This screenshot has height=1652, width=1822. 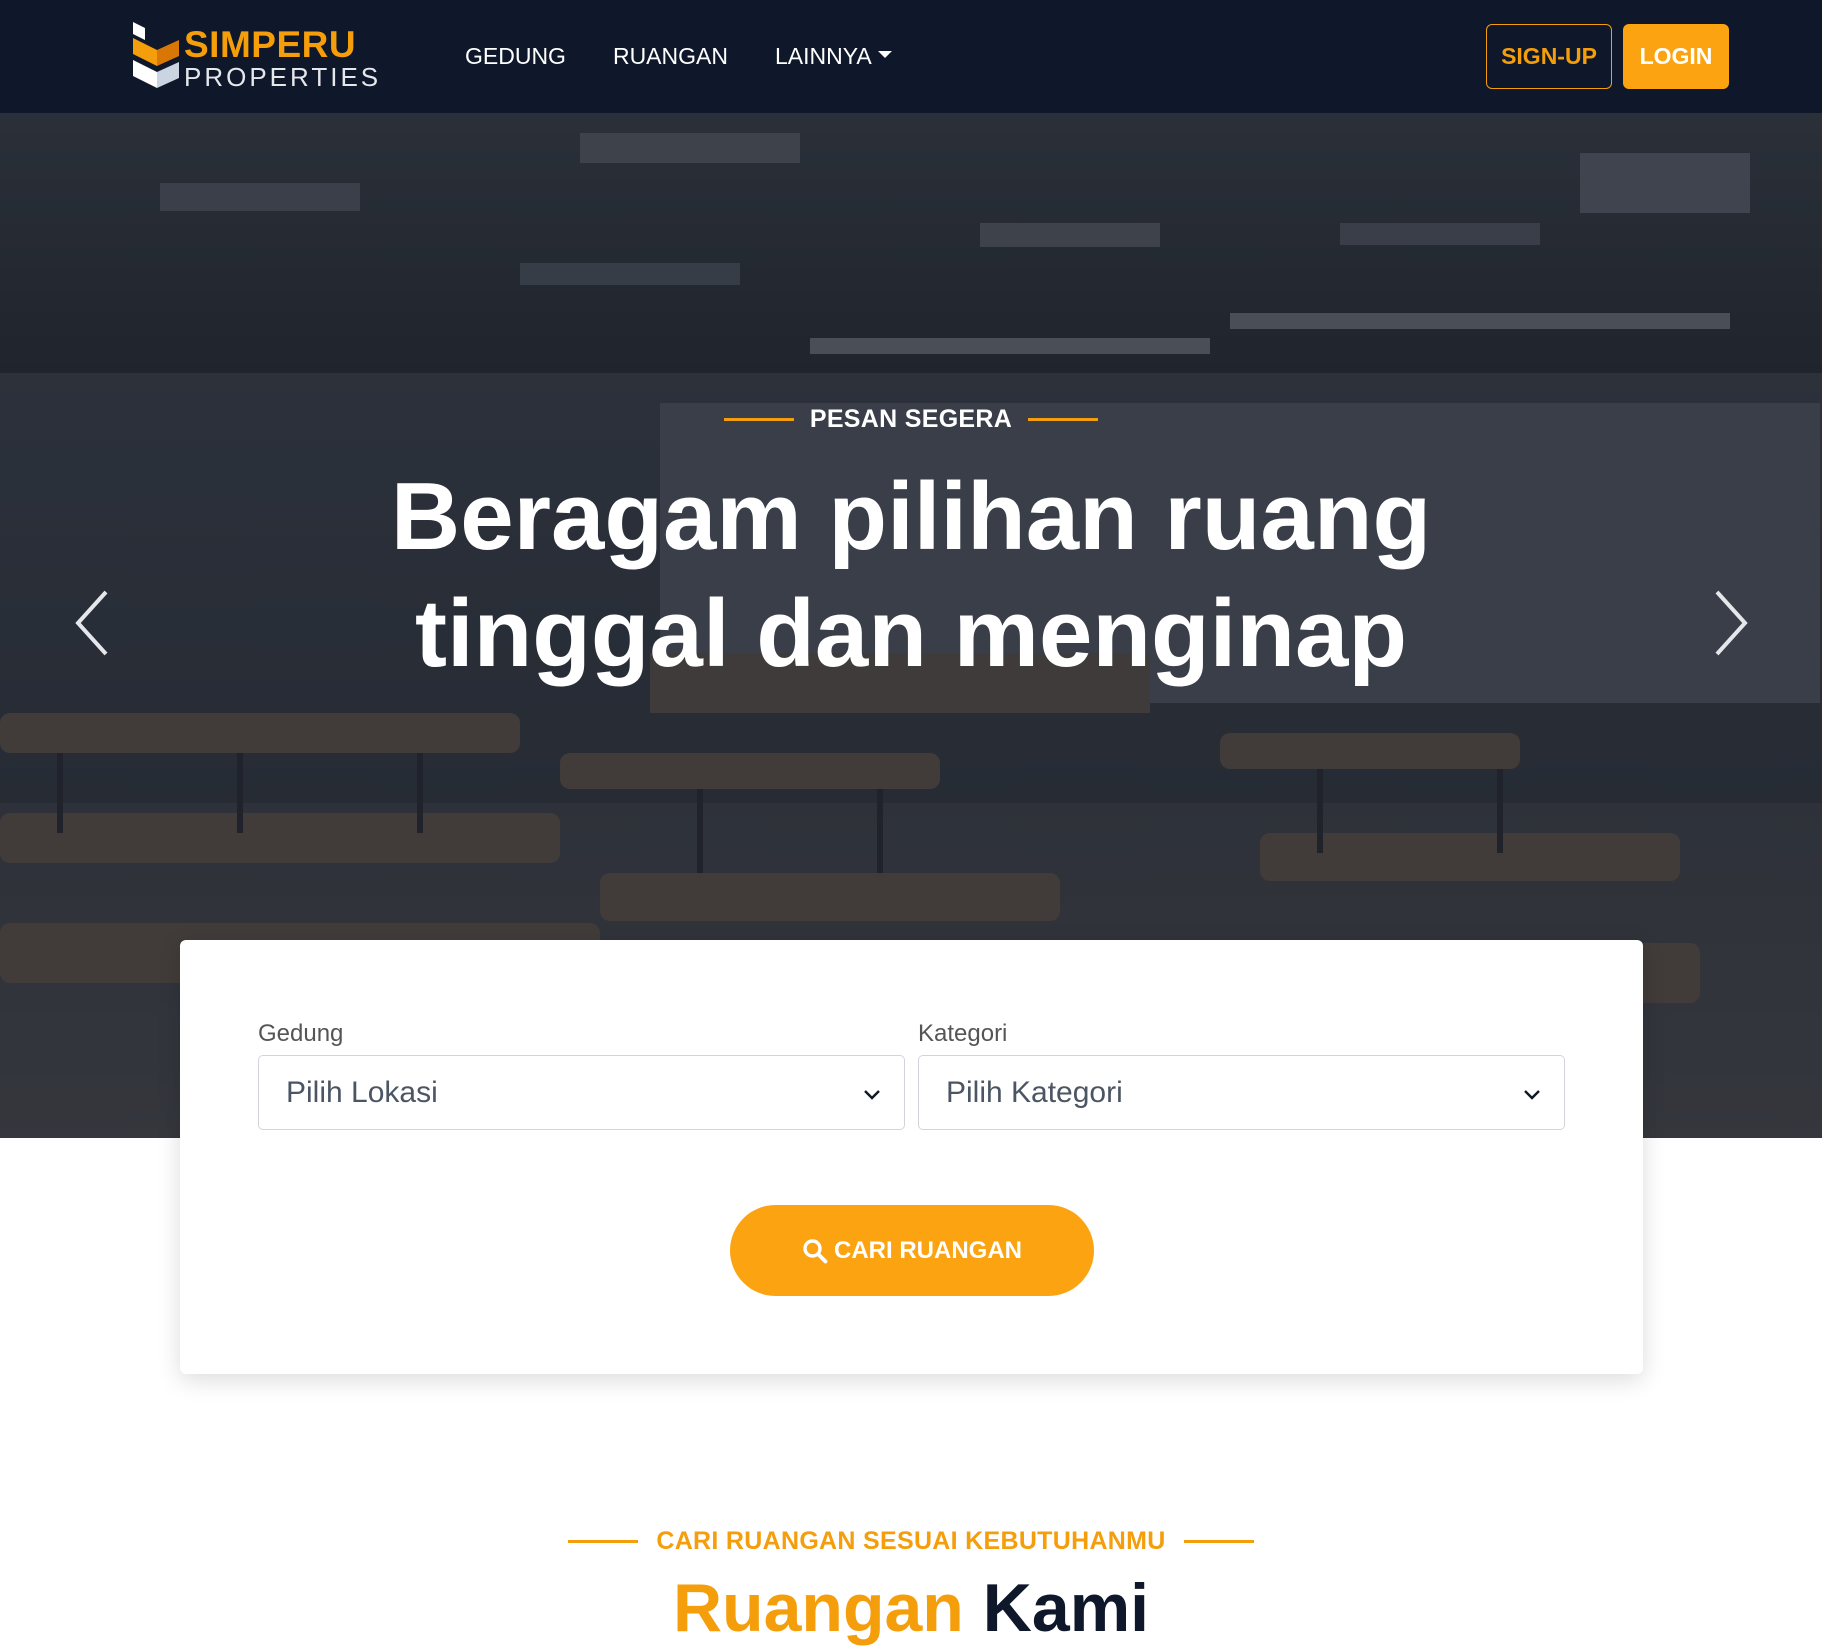 I want to click on kategori-select: Pilih Kategori, so click(x=1241, y=1092).